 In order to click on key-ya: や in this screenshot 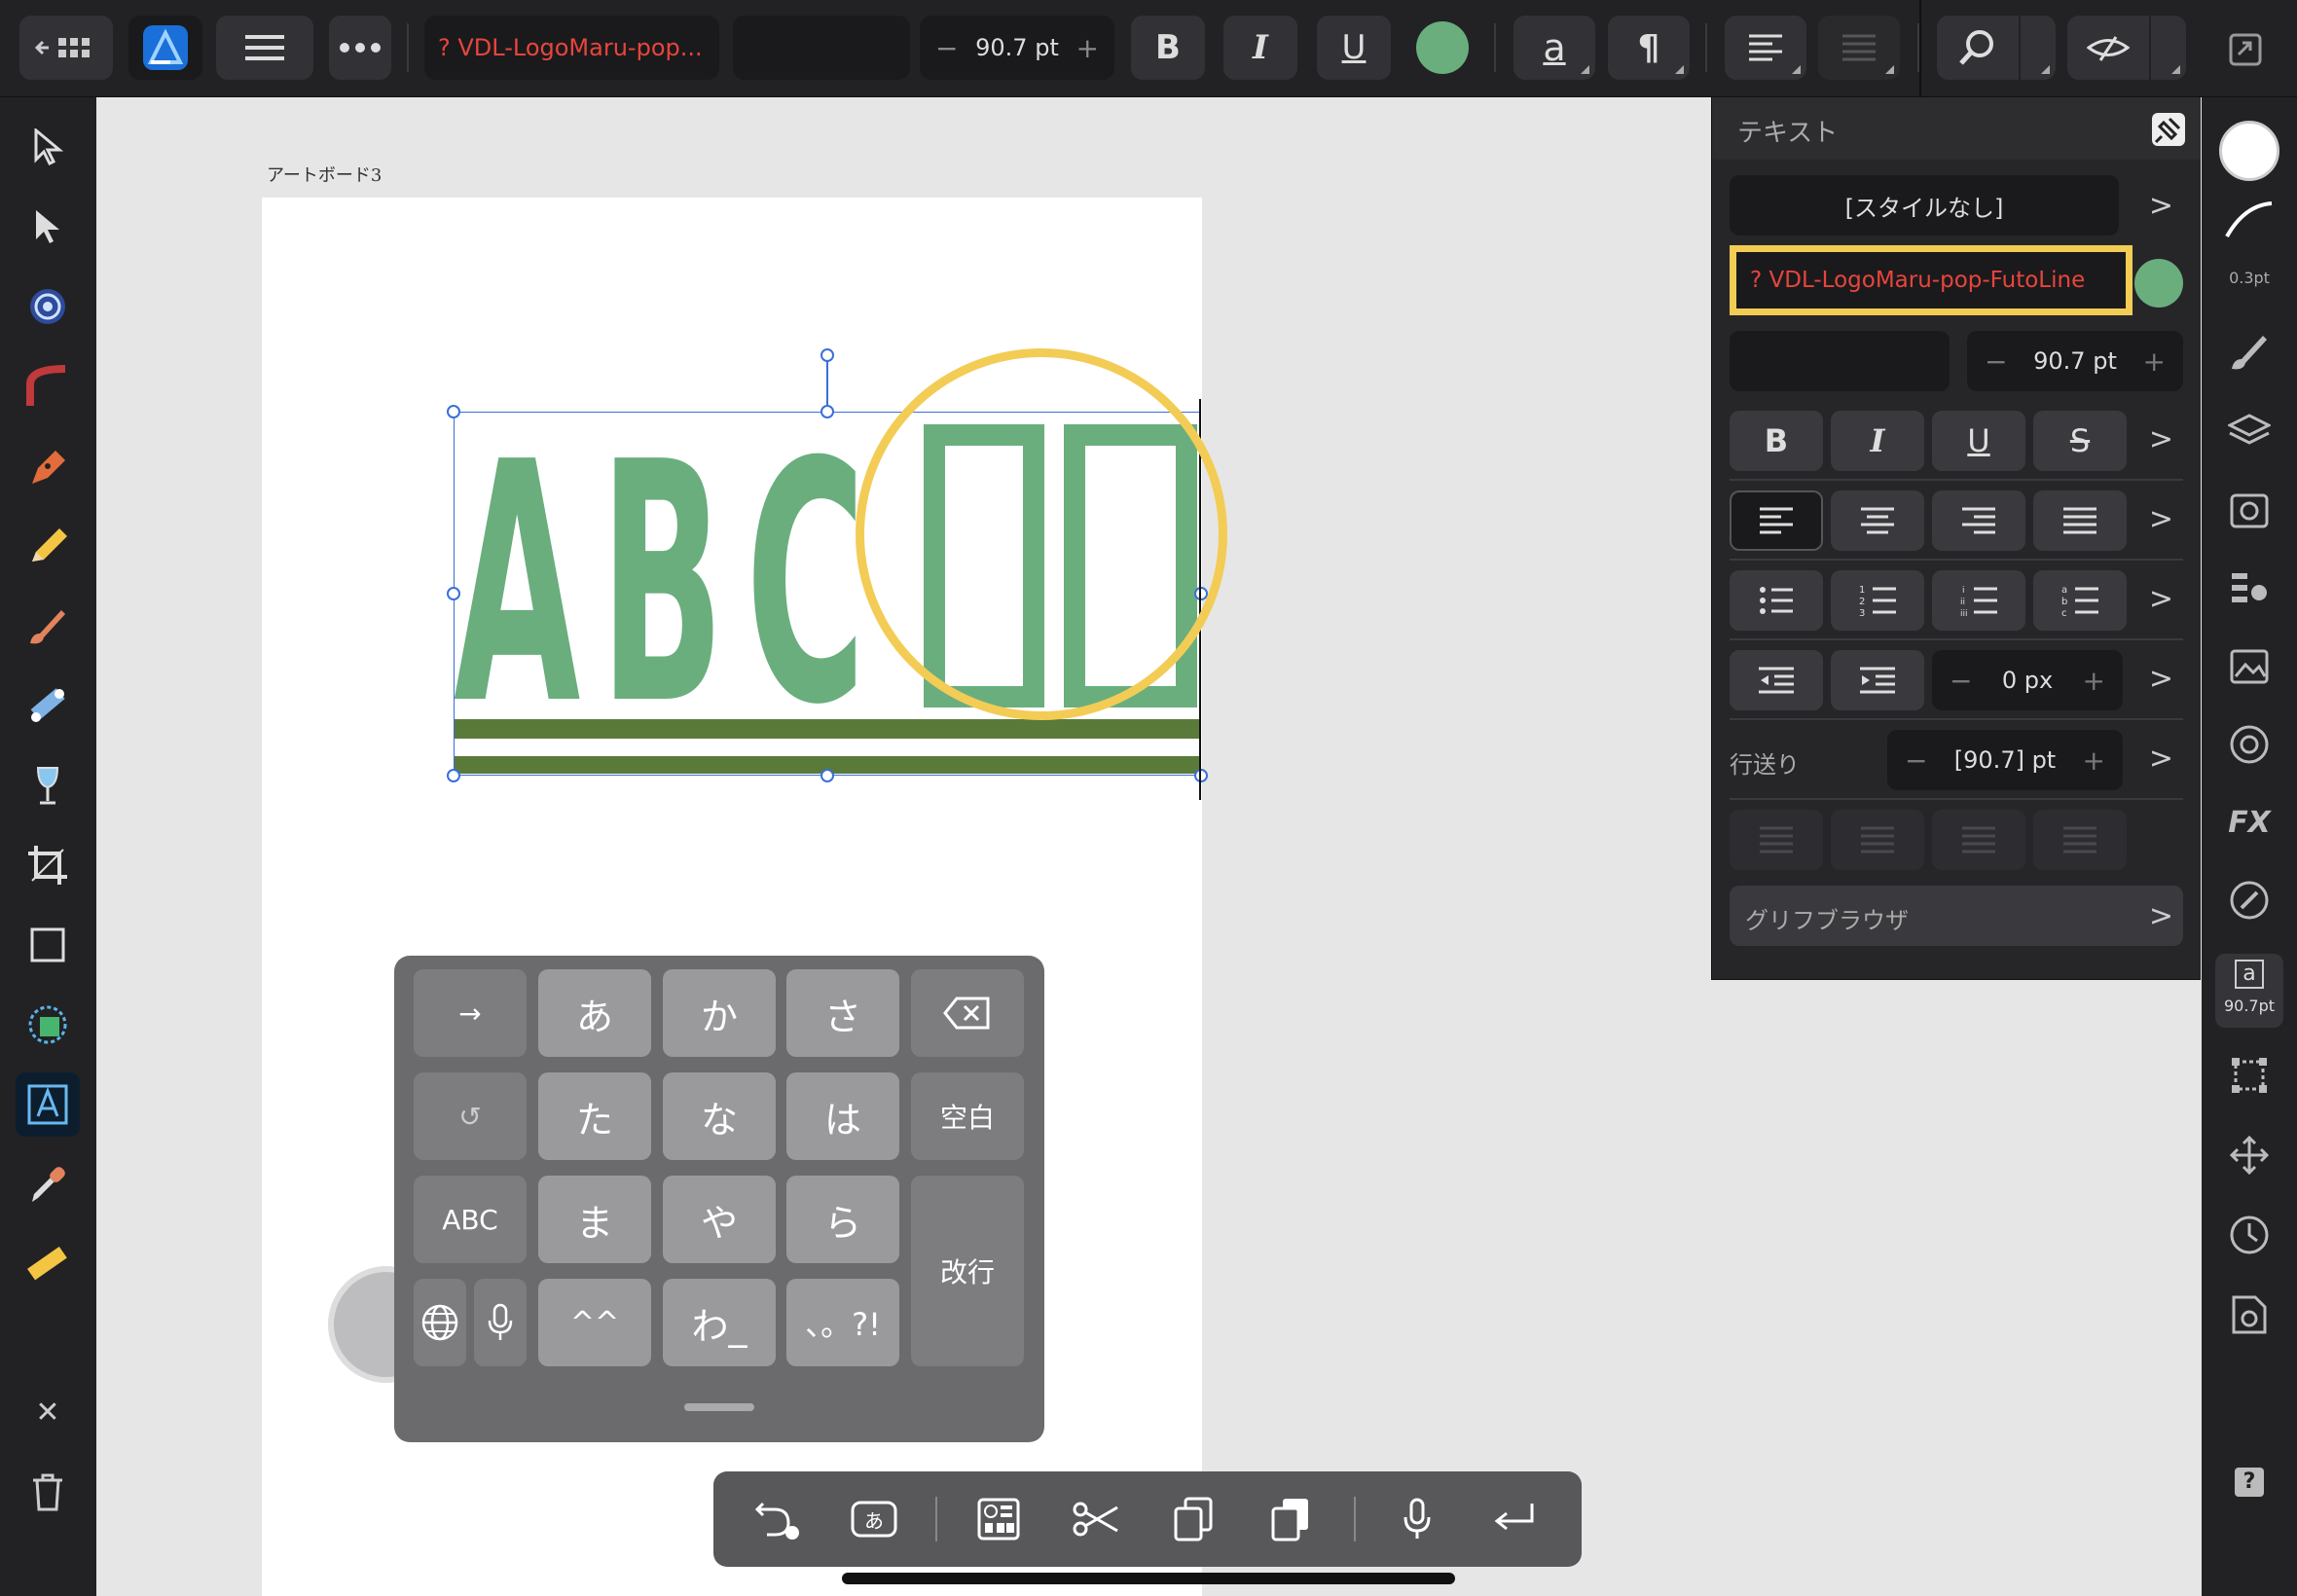, I will do `click(719, 1219)`.